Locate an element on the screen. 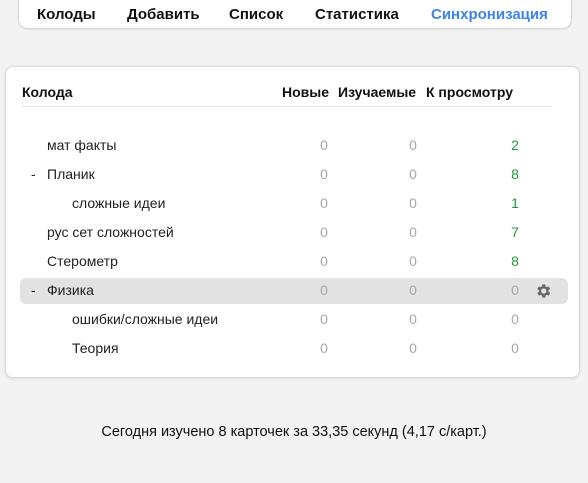  deck-name: мат факты is located at coordinates (81, 145).